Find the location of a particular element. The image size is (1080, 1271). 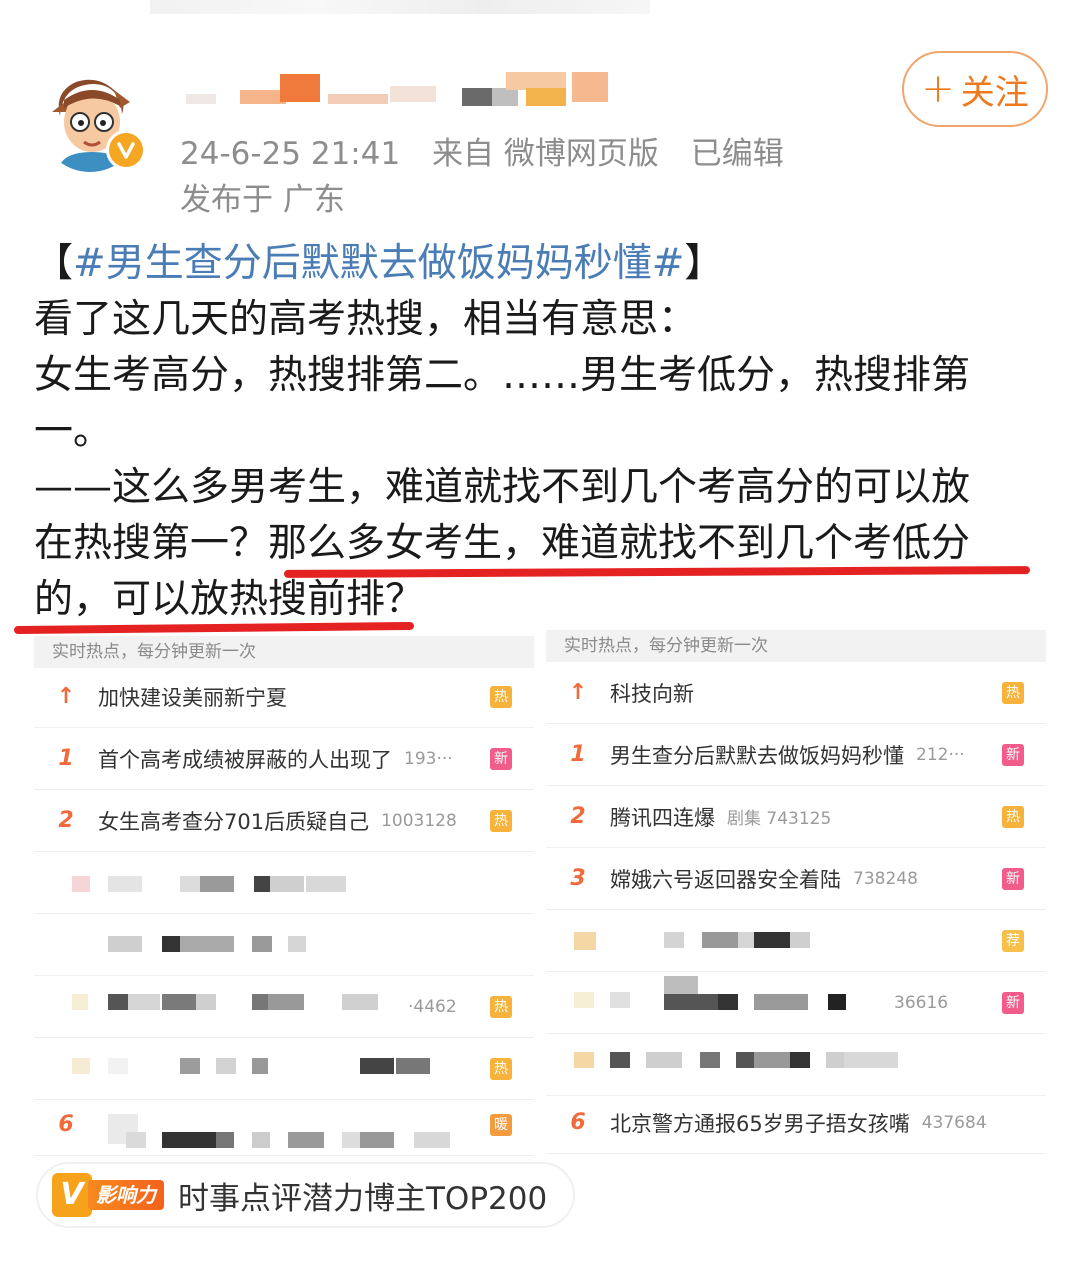

hot-search-row: 36616 新 is located at coordinates (796, 1003).